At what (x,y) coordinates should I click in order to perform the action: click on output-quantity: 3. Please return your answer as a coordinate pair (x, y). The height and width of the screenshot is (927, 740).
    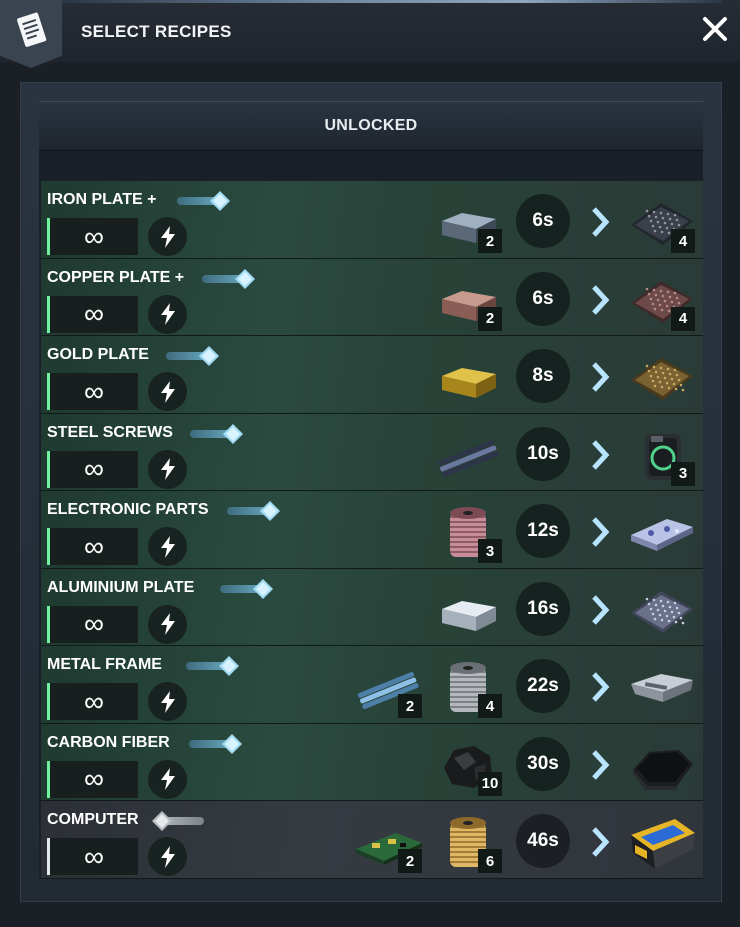
    Looking at the image, I should click on (683, 473).